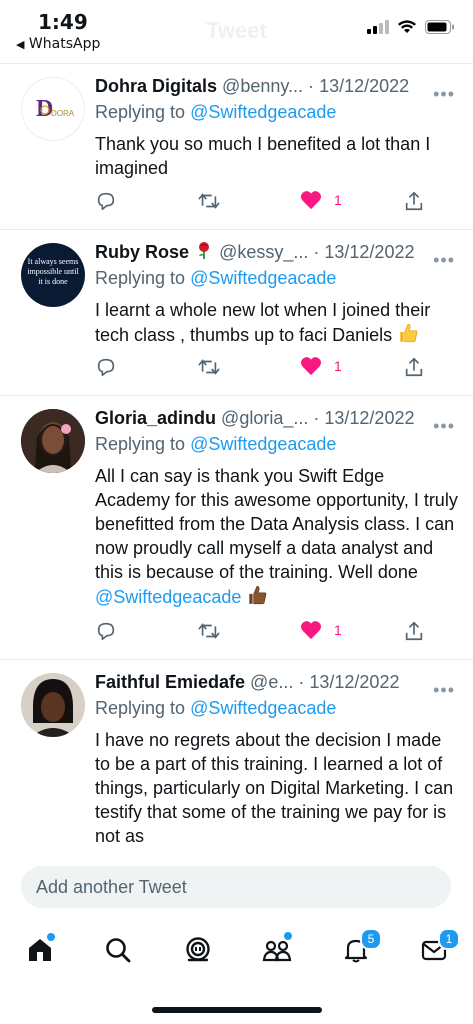 The height and width of the screenshot is (1024, 473). What do you see at coordinates (439, 27) in the screenshot?
I see `battery-icon` at bounding box center [439, 27].